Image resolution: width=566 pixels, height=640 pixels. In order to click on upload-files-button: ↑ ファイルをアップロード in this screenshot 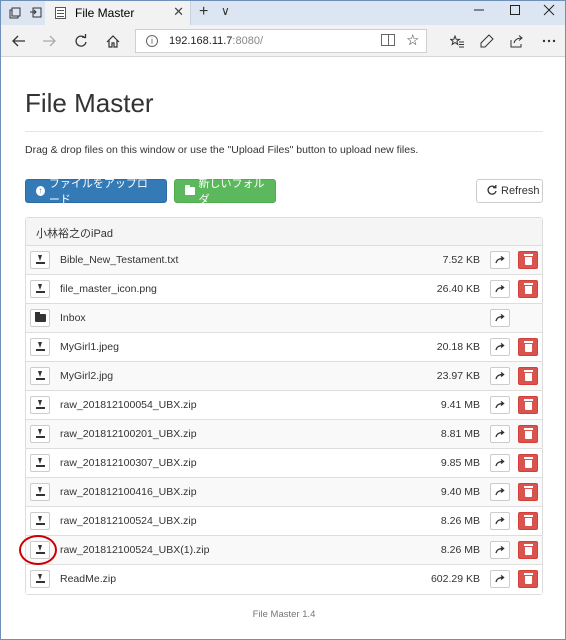, I will do `click(96, 192)`.